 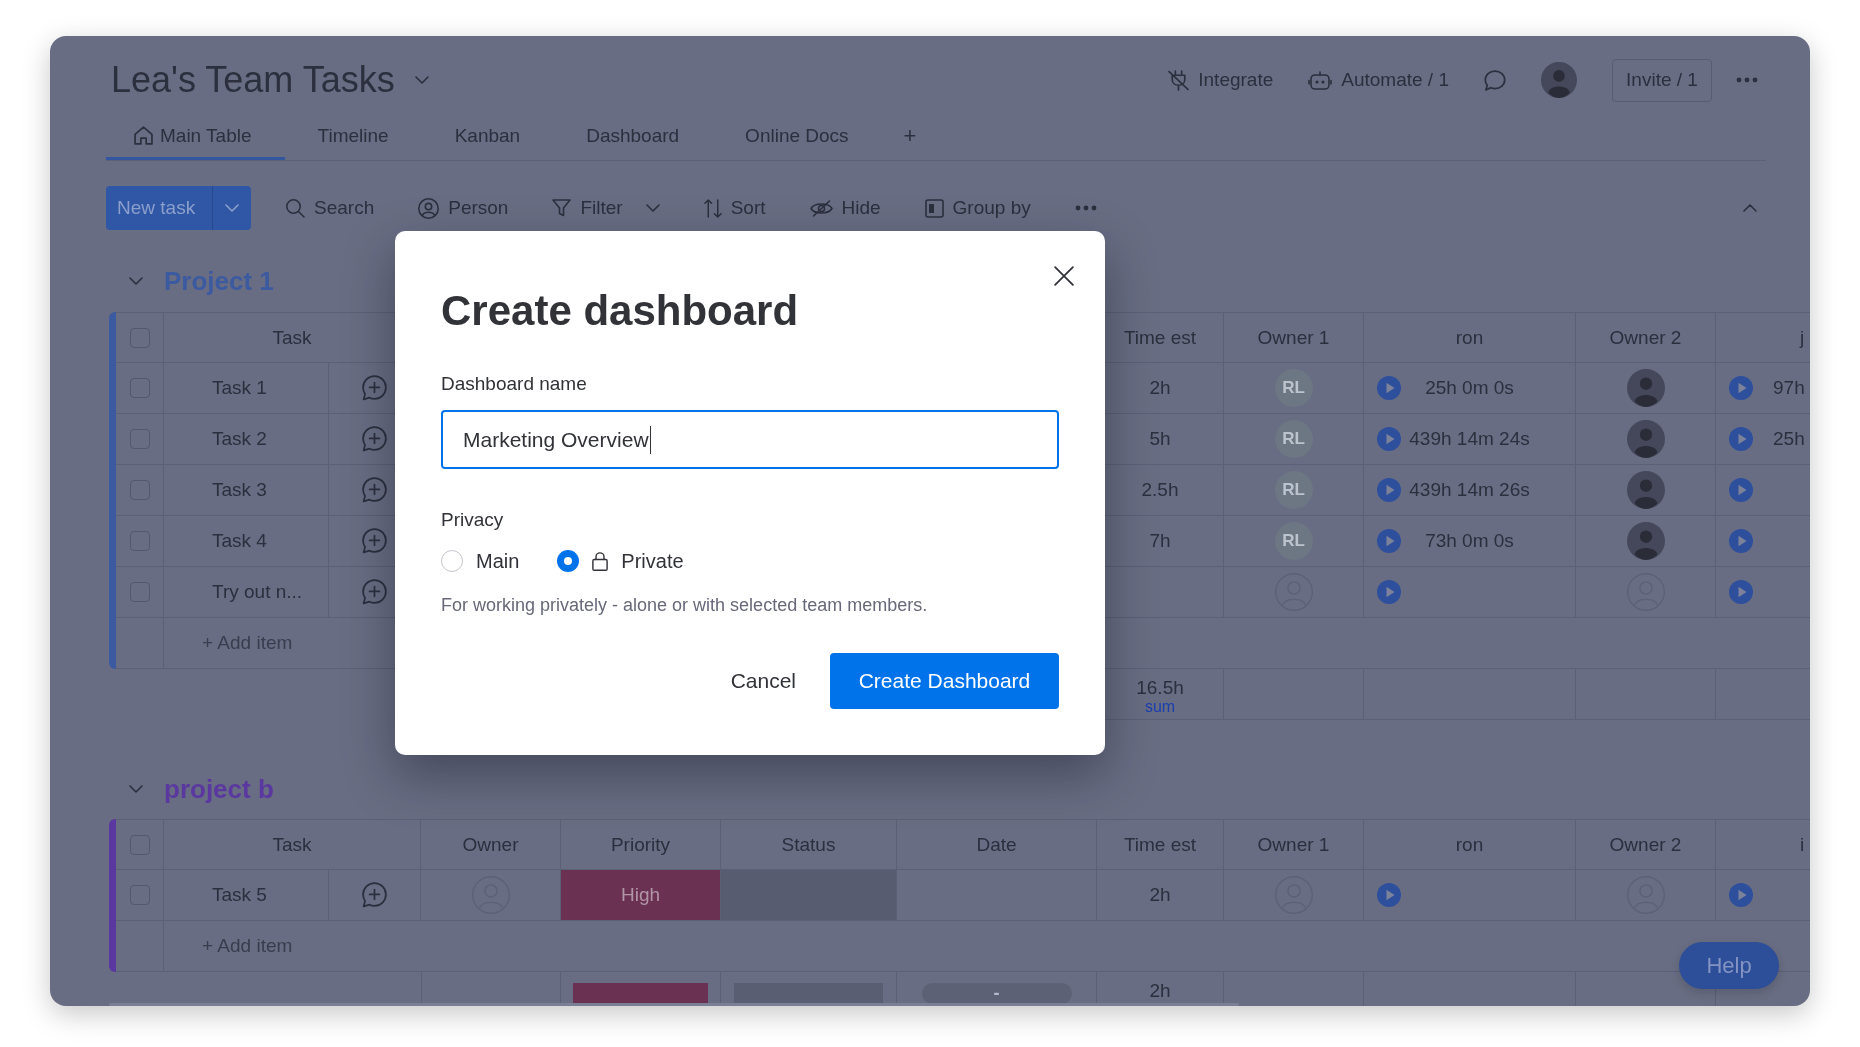 I want to click on view-tab: Dashboard, so click(x=633, y=135).